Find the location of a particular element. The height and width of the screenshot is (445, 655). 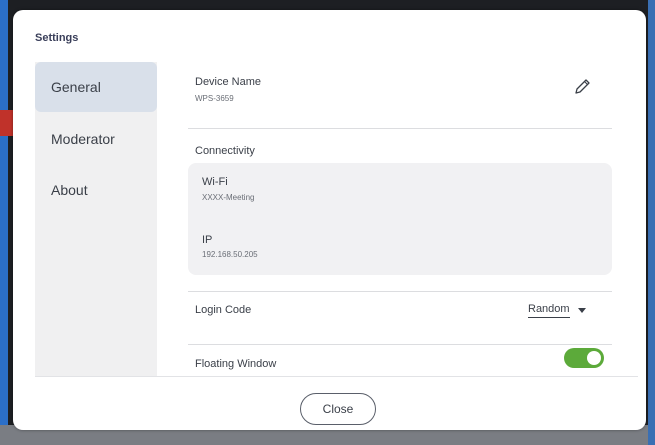

toggle-knob is located at coordinates (594, 358).